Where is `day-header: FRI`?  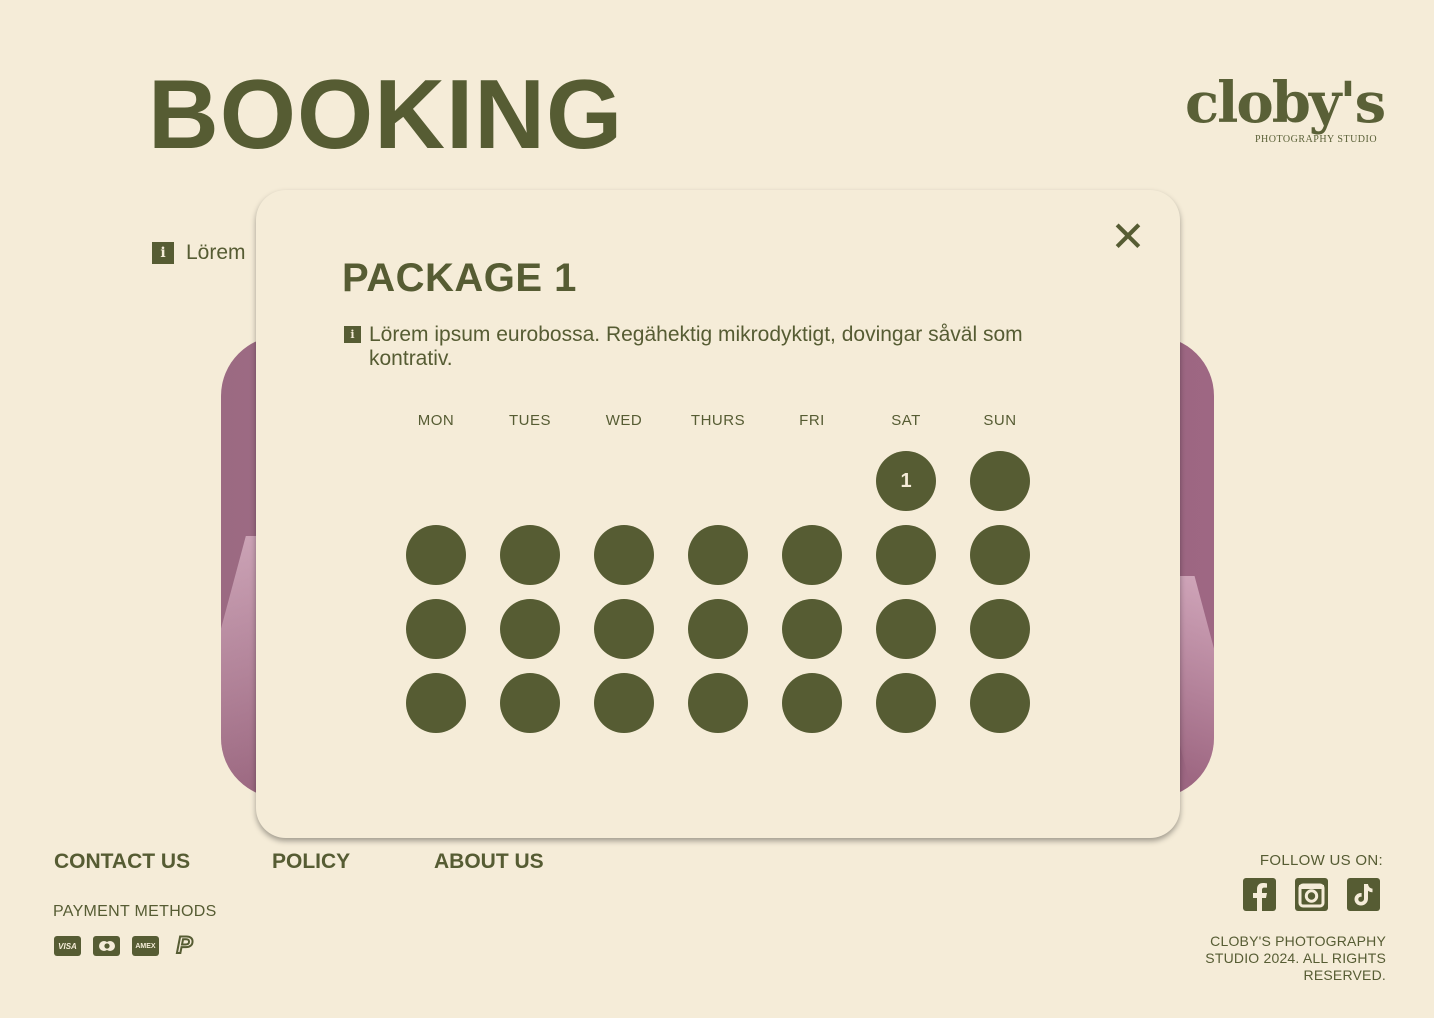 day-header: FRI is located at coordinates (812, 420).